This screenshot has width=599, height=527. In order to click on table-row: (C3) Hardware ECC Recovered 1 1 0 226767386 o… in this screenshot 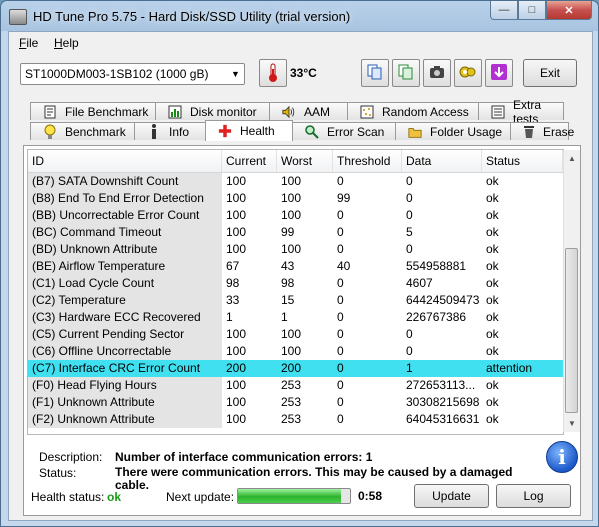, I will do `click(295, 317)`.